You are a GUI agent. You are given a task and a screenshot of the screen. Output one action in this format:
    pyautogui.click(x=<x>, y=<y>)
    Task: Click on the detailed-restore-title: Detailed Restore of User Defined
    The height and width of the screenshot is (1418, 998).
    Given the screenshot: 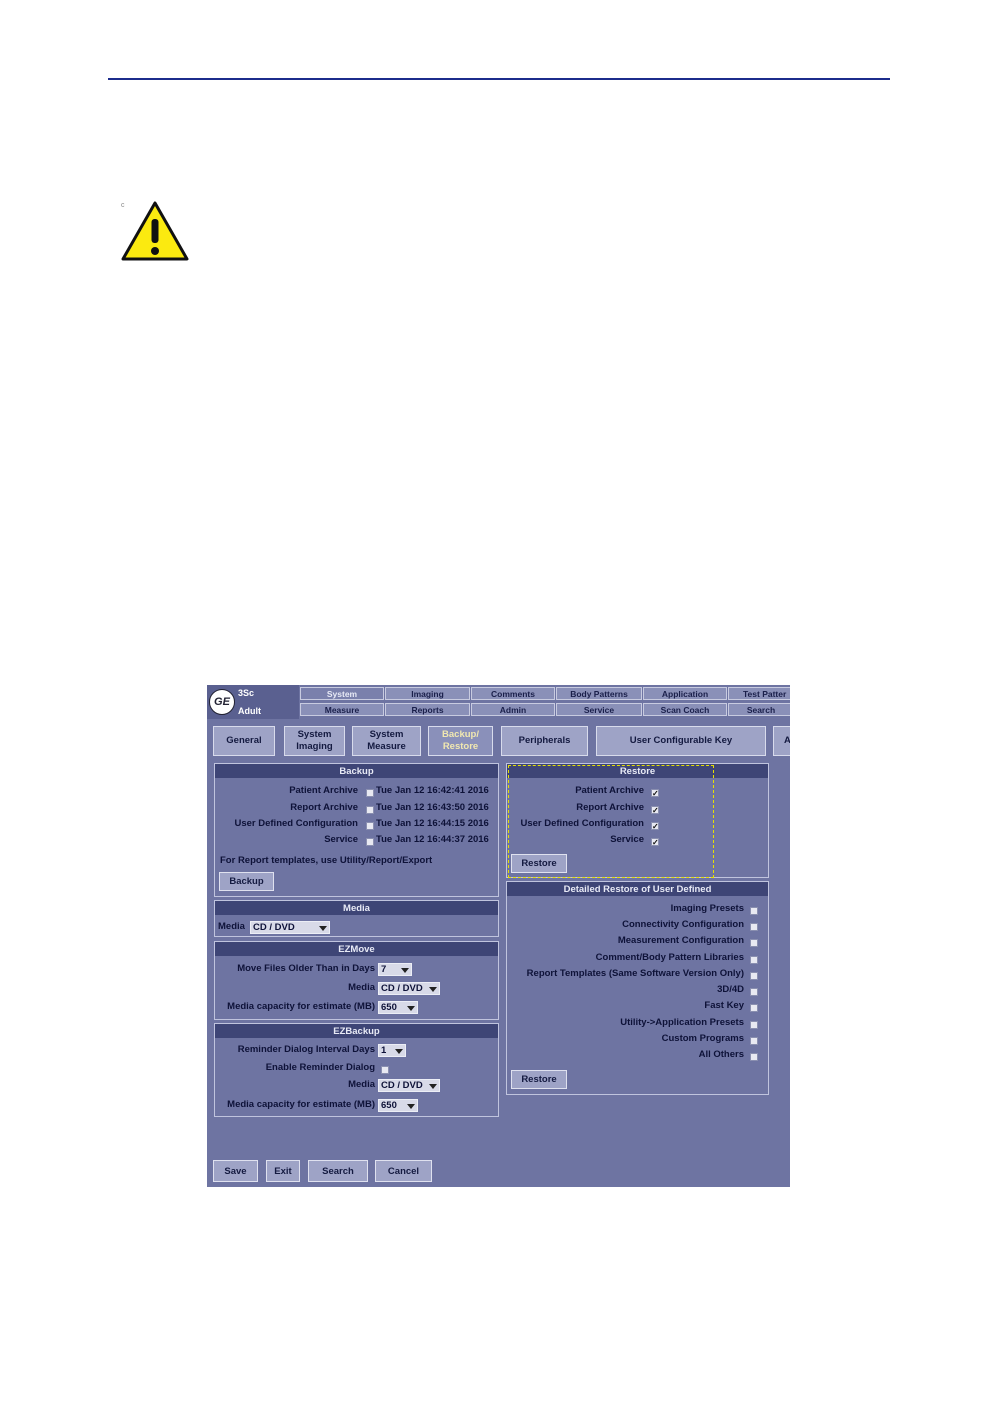 What is the action you would take?
    pyautogui.click(x=637, y=889)
    